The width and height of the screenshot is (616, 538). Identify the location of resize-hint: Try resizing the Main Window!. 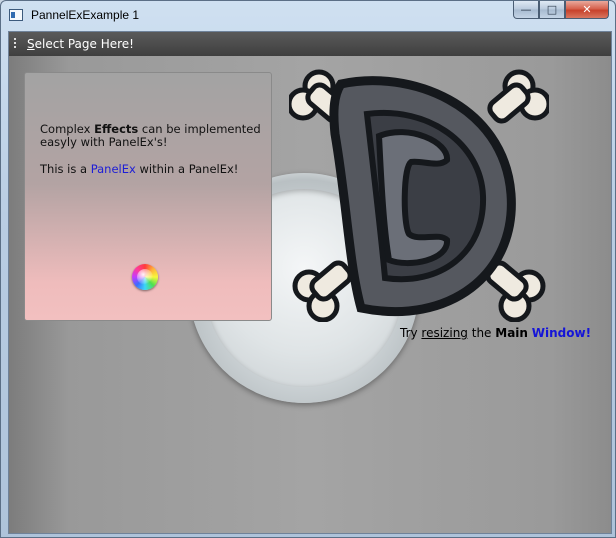
(495, 333).